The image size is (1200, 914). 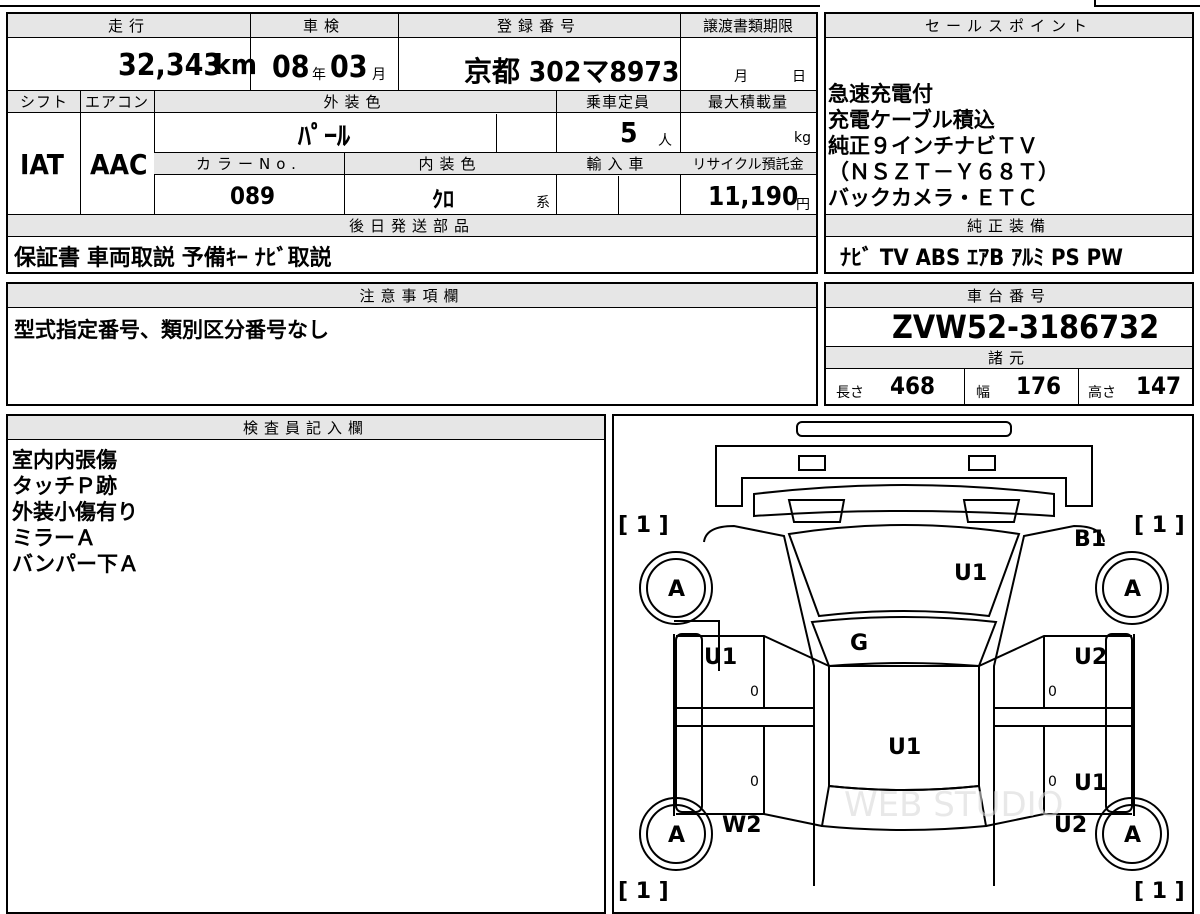 What do you see at coordinates (412, 344) in the screenshot?
I see `notes-panel: 注意事項欄 型式指定番号、類別区分番号なし` at bounding box center [412, 344].